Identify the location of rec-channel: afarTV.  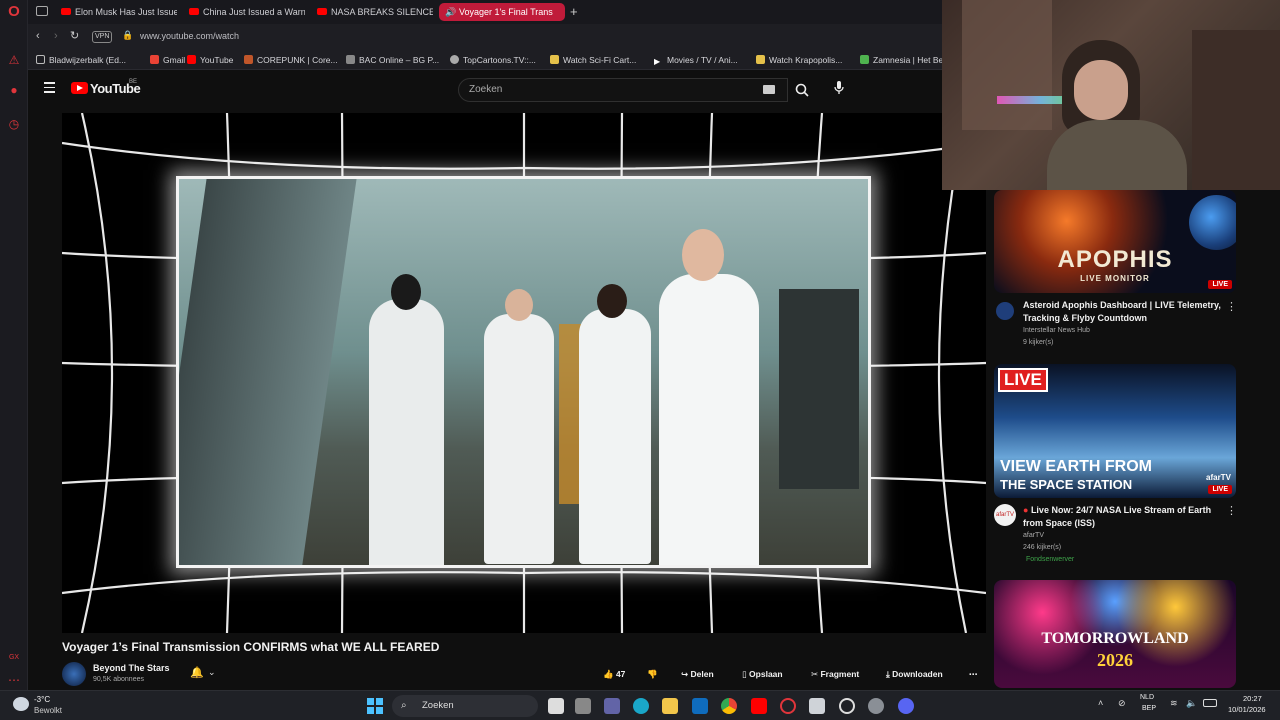
(1033, 535).